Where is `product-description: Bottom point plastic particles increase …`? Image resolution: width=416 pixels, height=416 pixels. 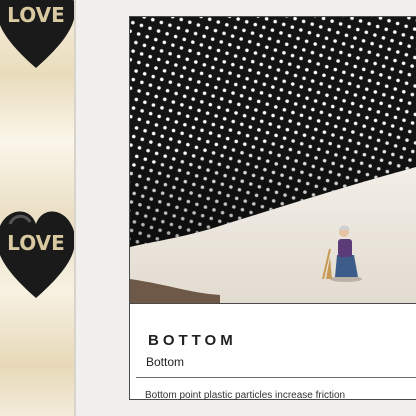 product-description: Bottom point plastic particles increase … is located at coordinates (245, 395).